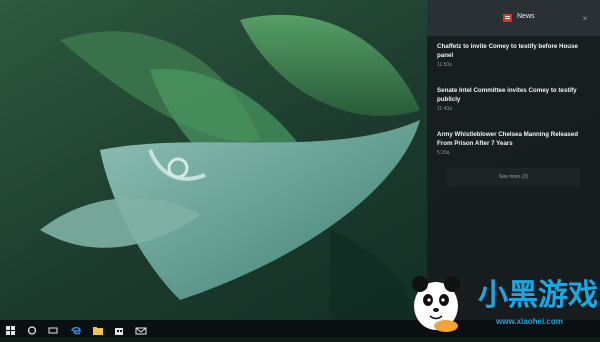 The image size is (600, 342). I want to click on story-time: 5:20a, so click(443, 153).